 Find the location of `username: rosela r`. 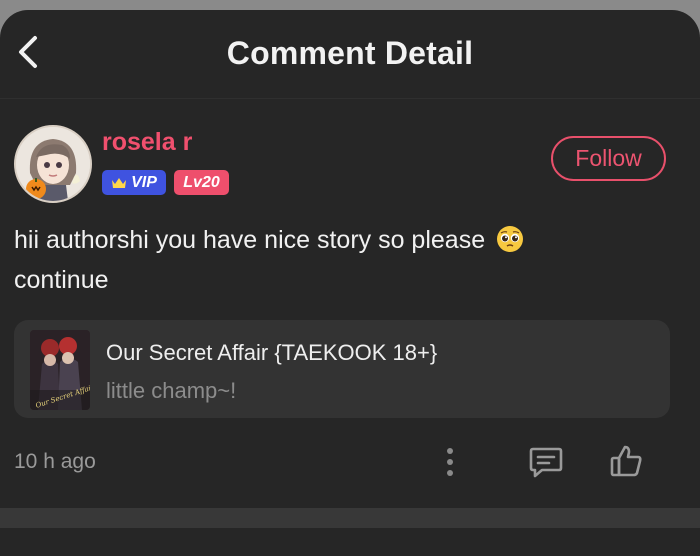

username: rosela r is located at coordinates (147, 142).